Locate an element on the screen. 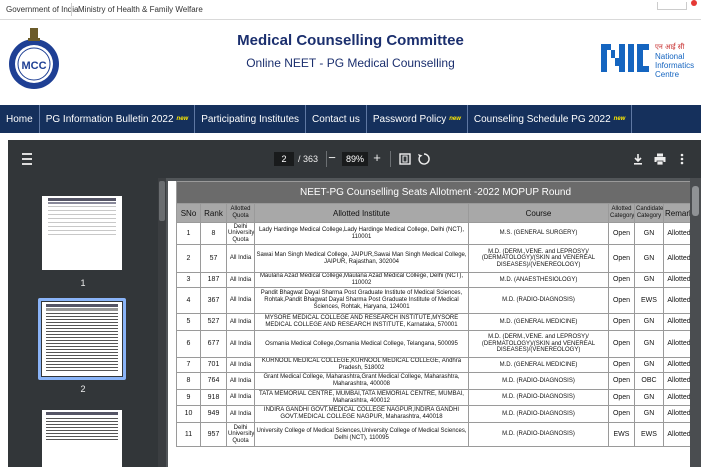  nav-item-counseling-schedule-pg-2022: Counseling Schedule PG 2022 new is located at coordinates (550, 119).